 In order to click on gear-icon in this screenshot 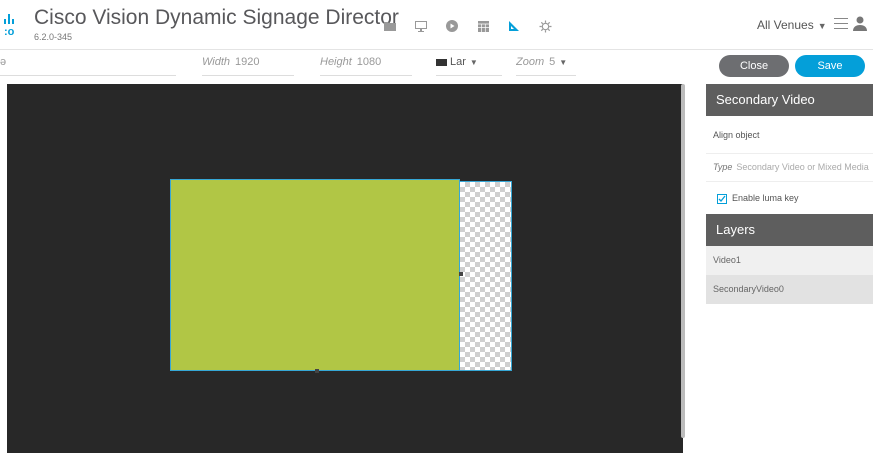, I will do `click(545, 26)`.